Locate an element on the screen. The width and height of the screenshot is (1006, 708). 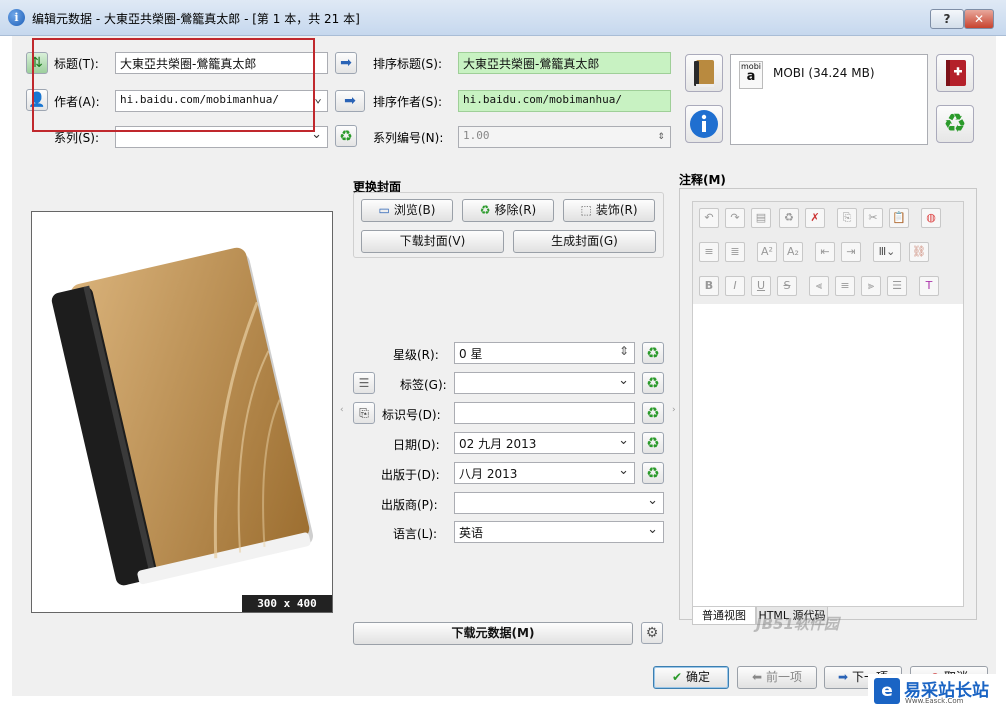
browse-cover-button: ▭ 浏览(B) is located at coordinates (407, 210).